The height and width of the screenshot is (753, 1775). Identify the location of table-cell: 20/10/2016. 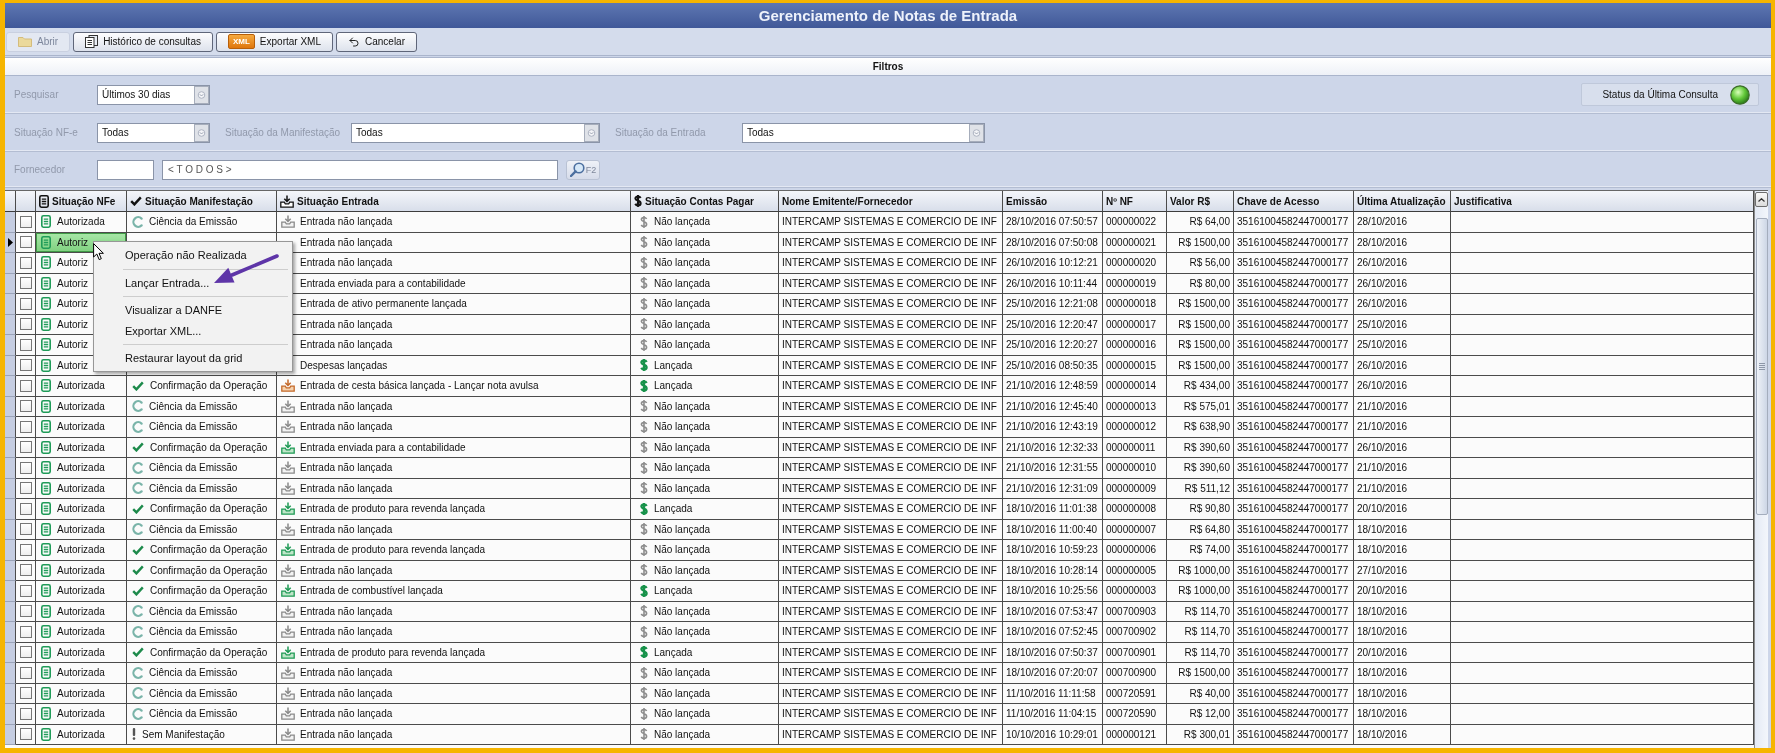
(1402, 509).